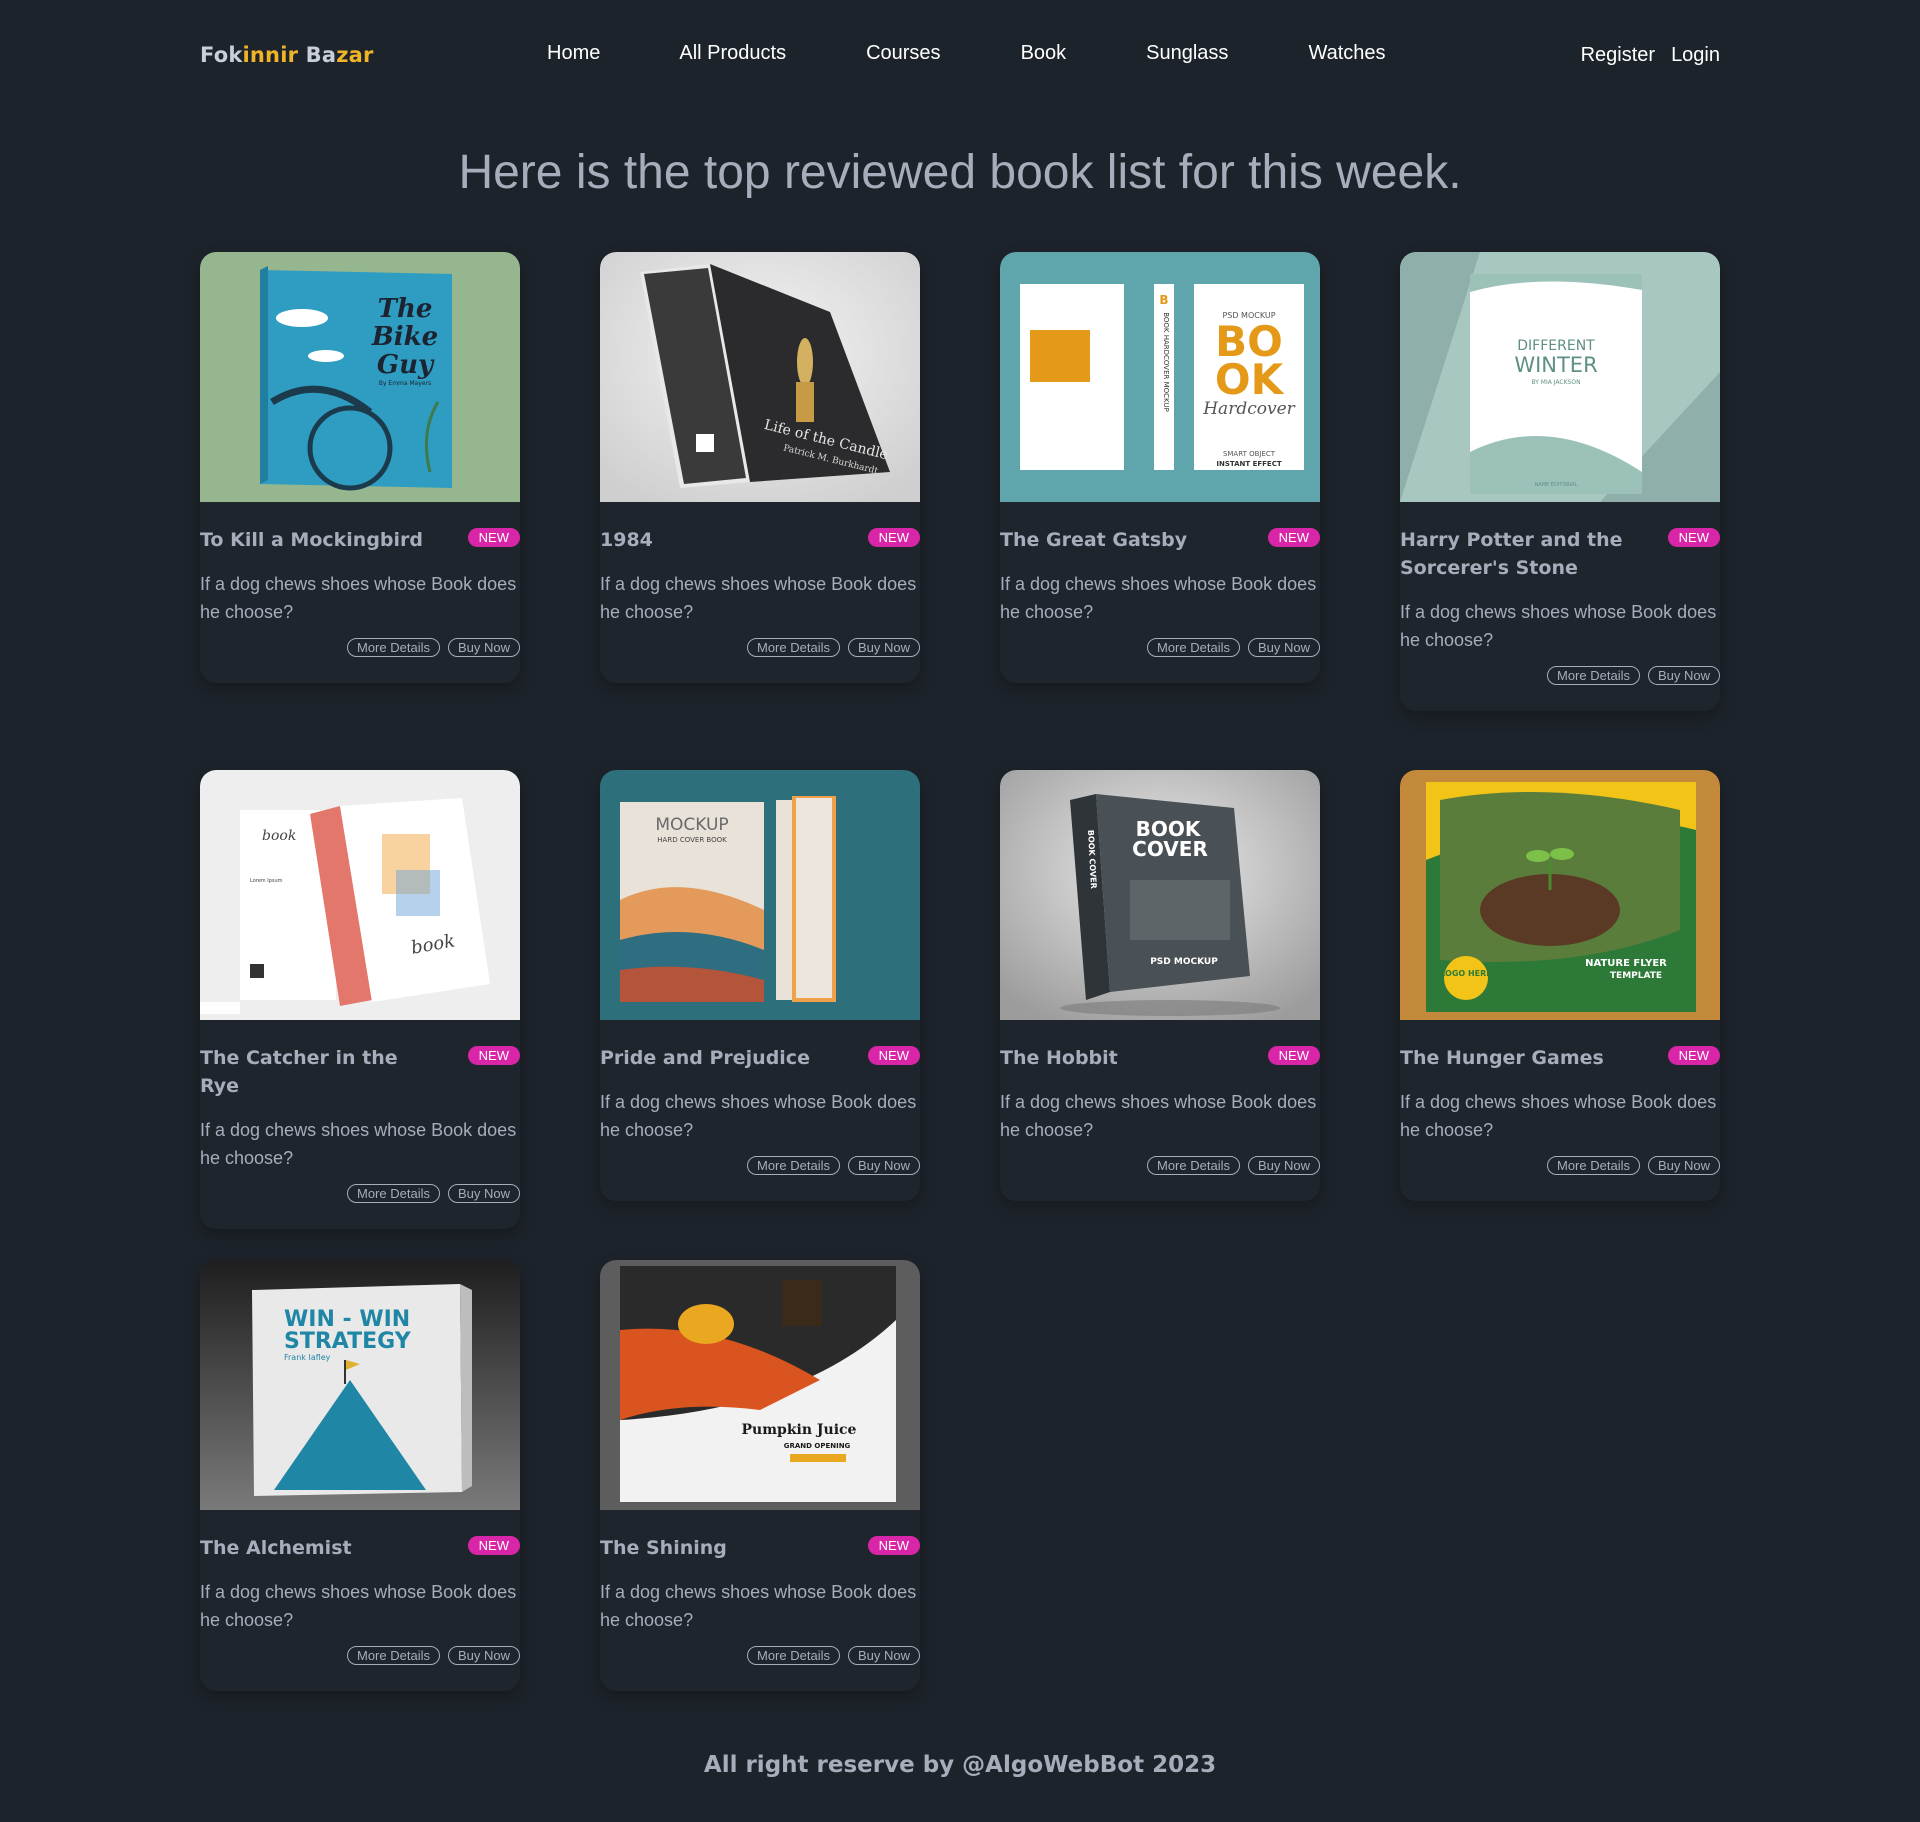 The height and width of the screenshot is (1822, 1920). What do you see at coordinates (405, 383) in the screenshot?
I see `cover-author: By Emma Mayers` at bounding box center [405, 383].